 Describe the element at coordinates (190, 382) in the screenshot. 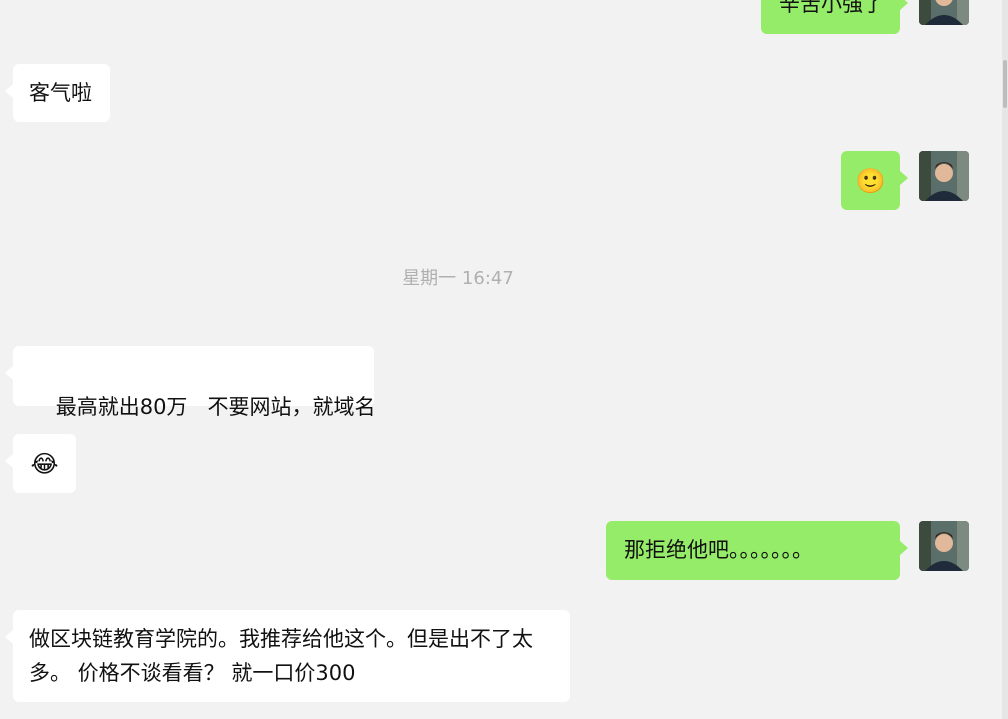

I see `message-bubble-incoming: 最高就出80万 不要网站，就域名` at that location.